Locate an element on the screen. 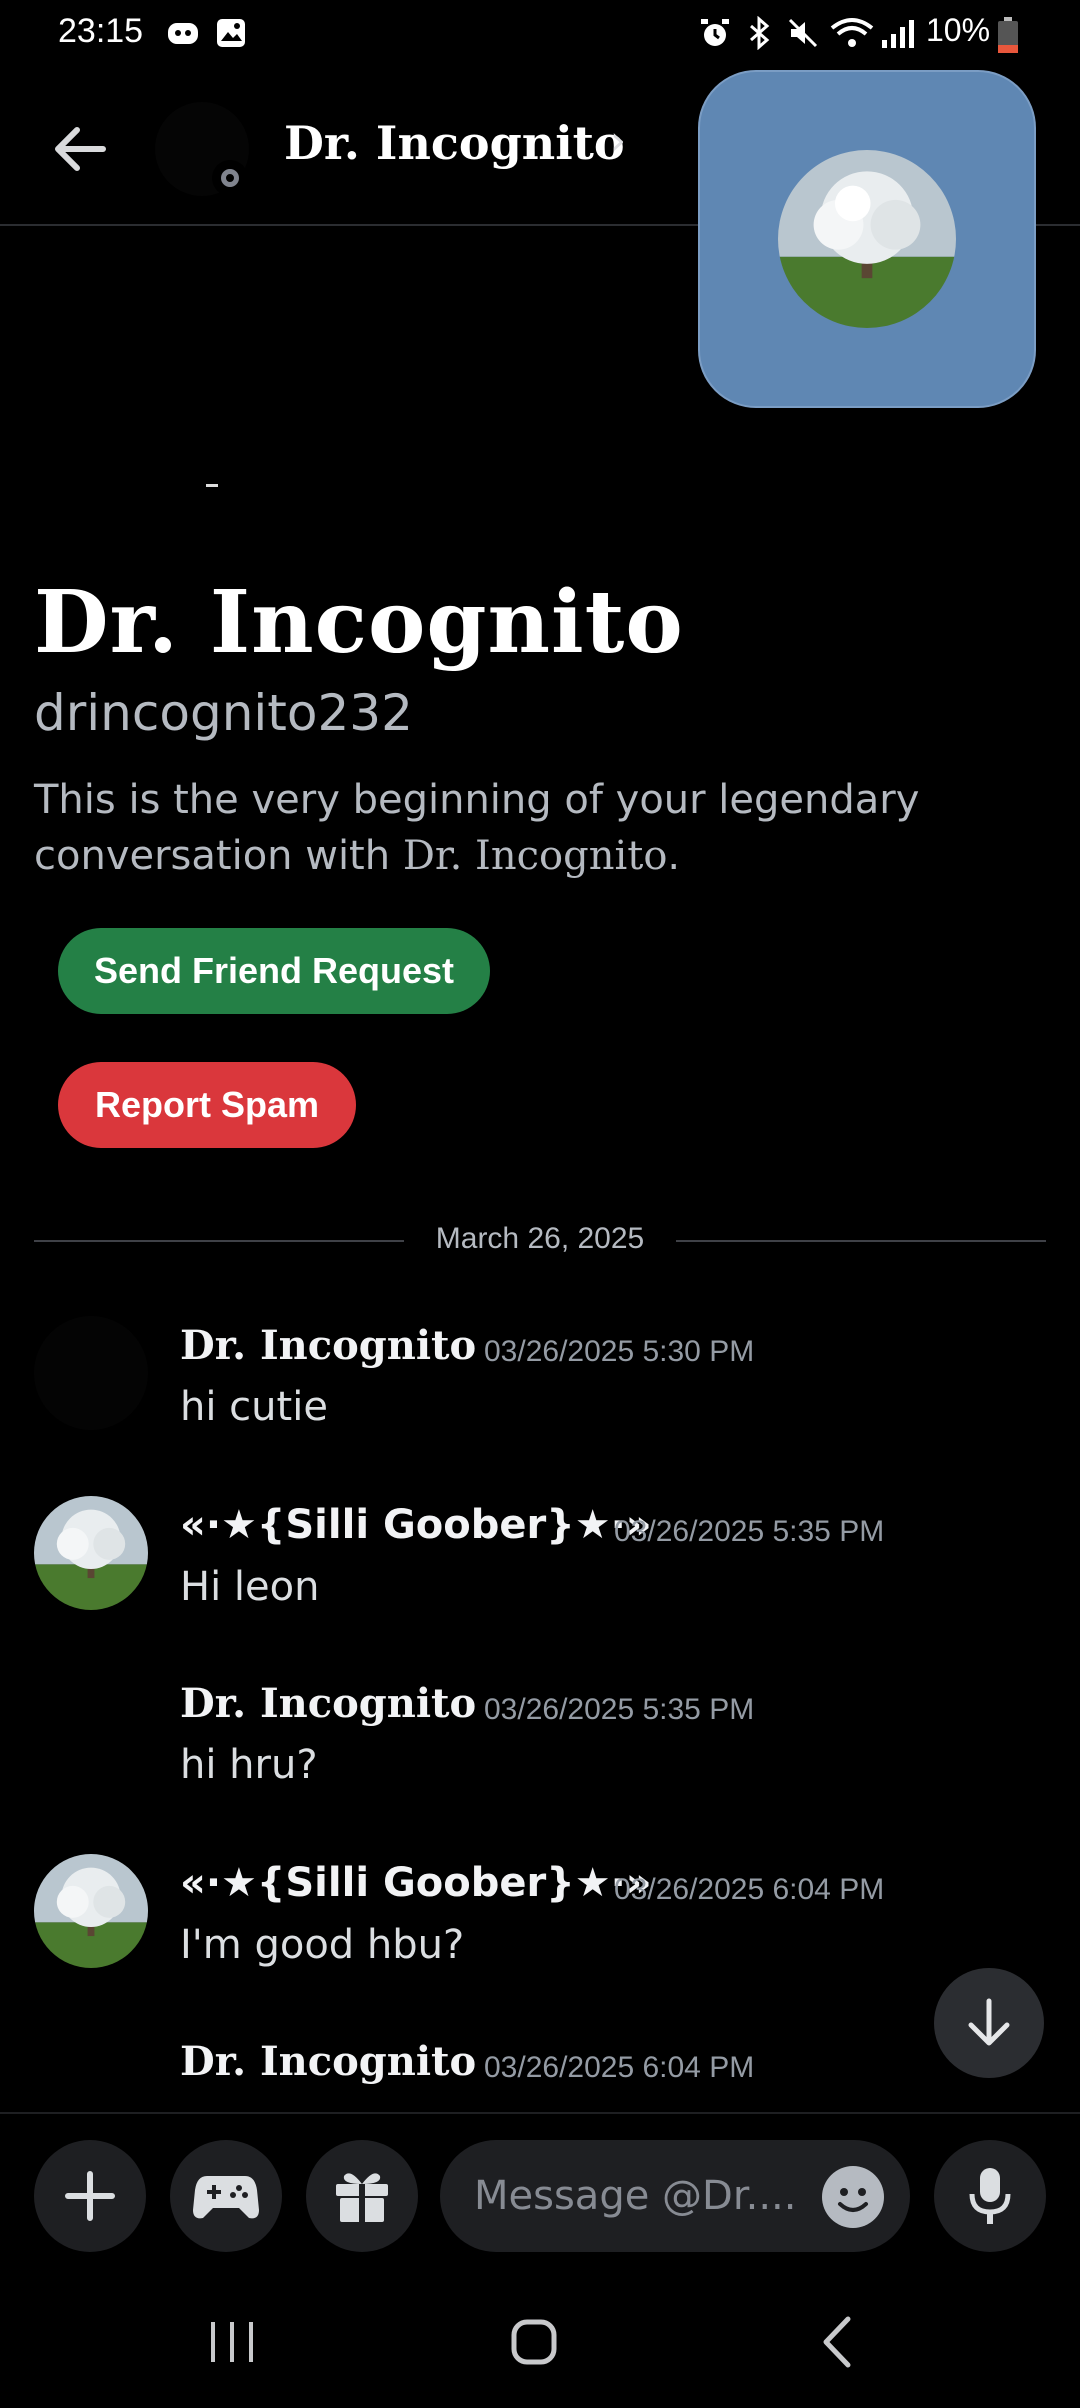  call-pip-overlay is located at coordinates (867, 239).